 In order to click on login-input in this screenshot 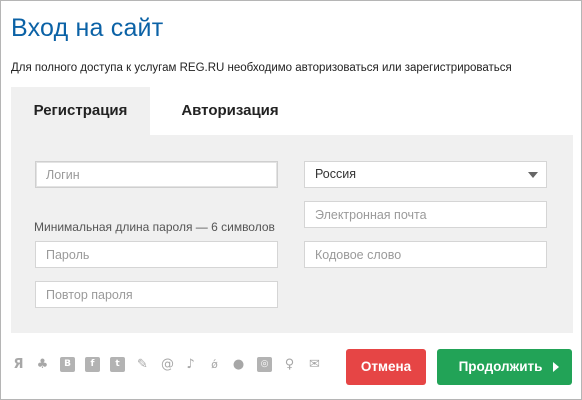, I will do `click(156, 174)`.